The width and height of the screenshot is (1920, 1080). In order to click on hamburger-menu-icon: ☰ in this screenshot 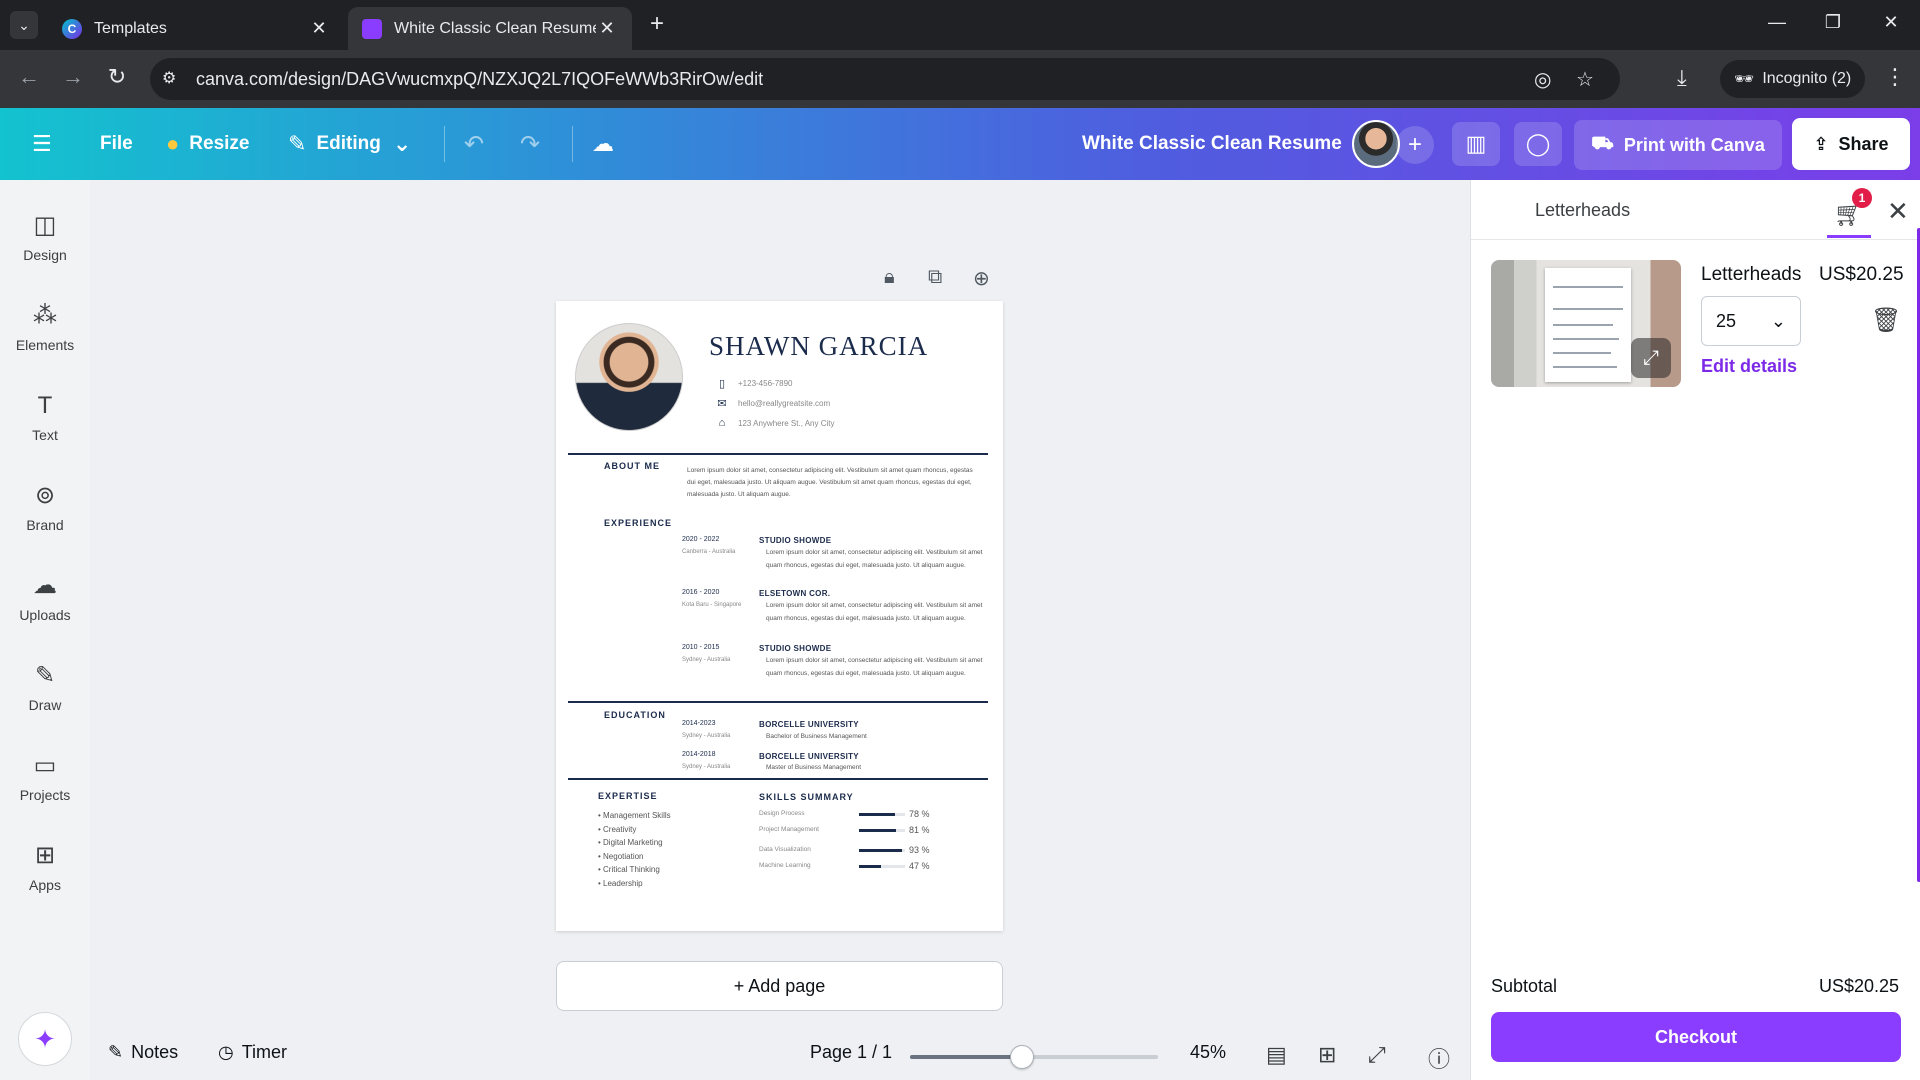, I will do `click(47, 144)`.